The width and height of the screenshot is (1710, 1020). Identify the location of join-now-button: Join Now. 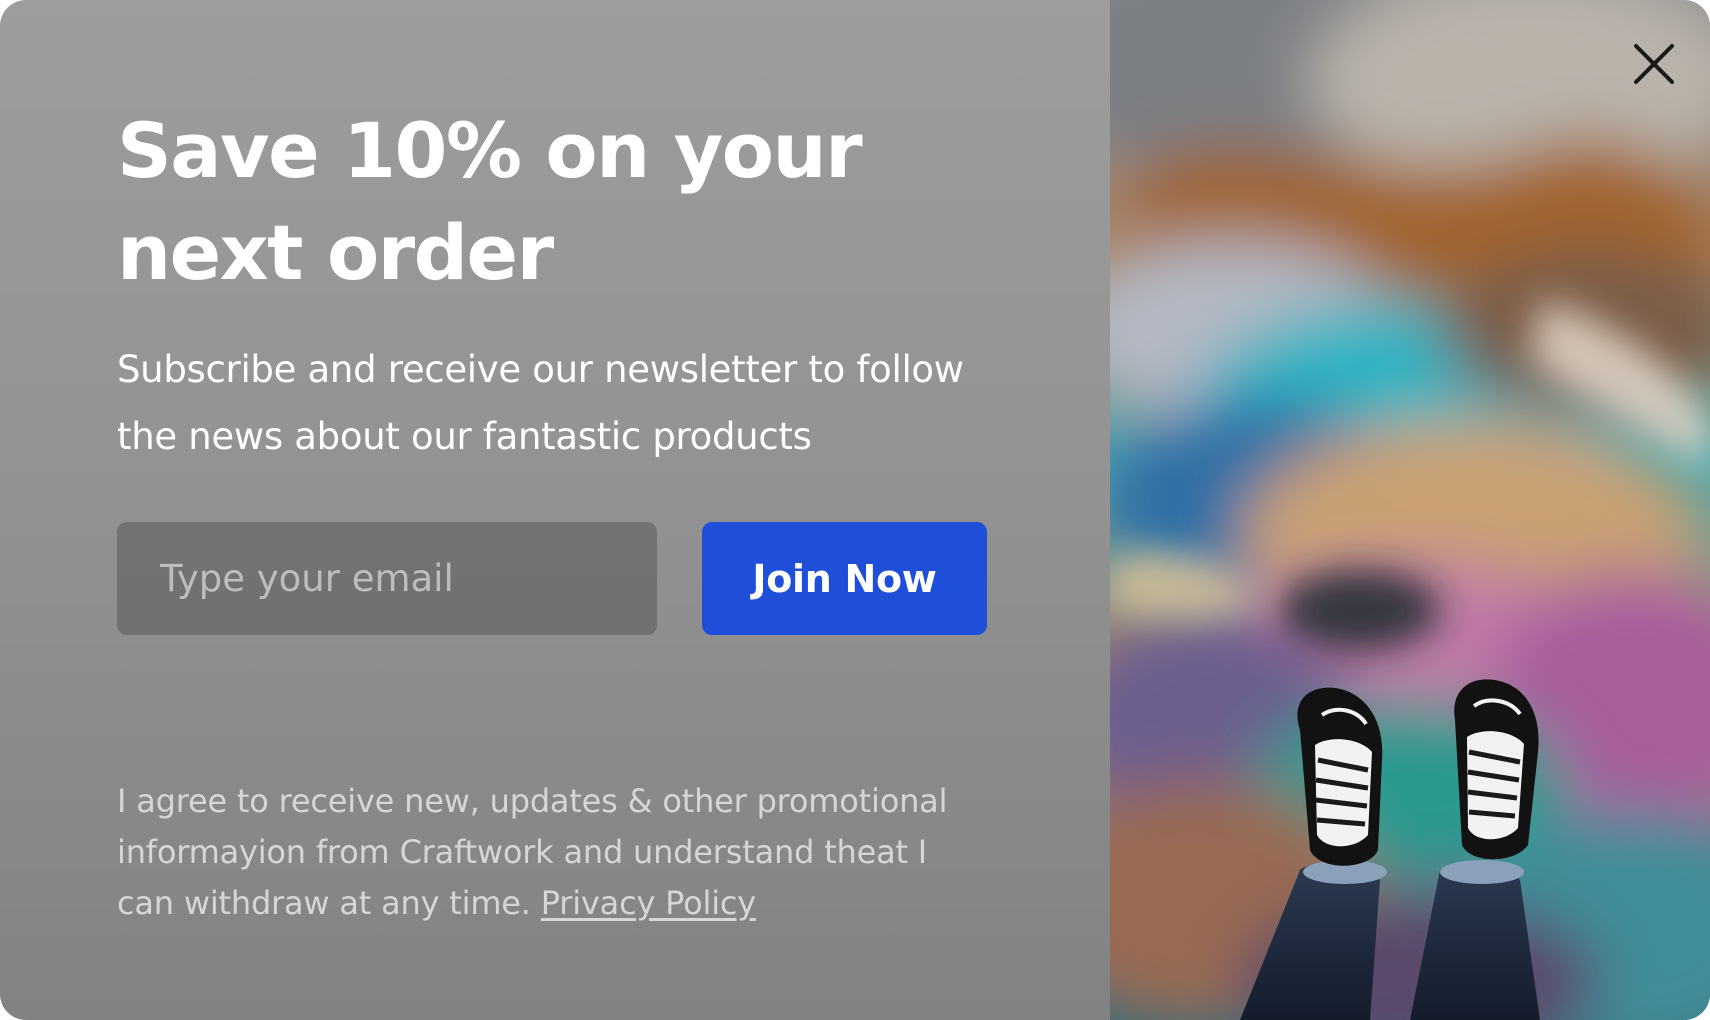
(844, 578).